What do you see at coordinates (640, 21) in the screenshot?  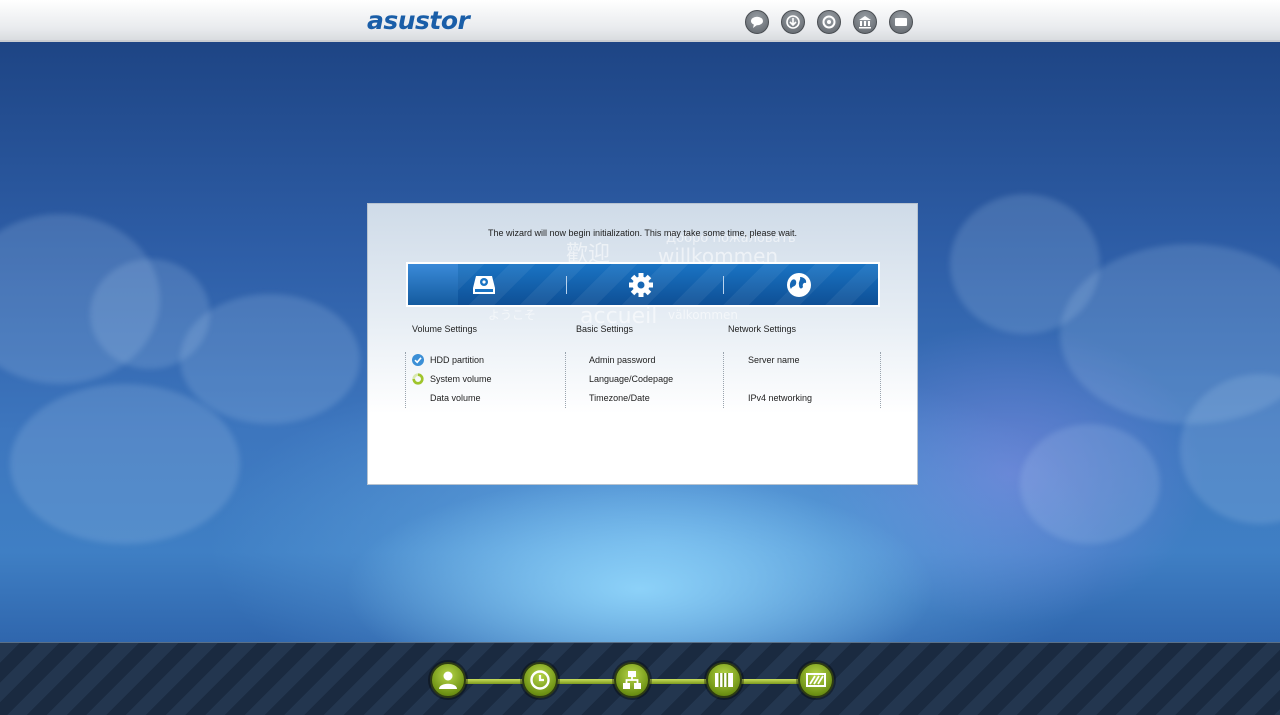 I see `top-bar: asustor` at bounding box center [640, 21].